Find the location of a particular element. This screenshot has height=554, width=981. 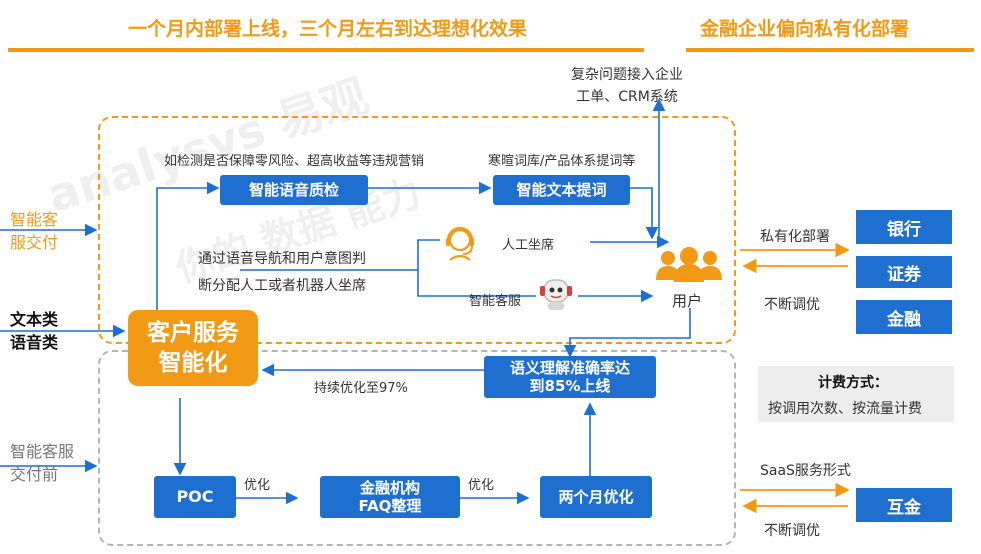

hujin-box: 互金 is located at coordinates (904, 505).